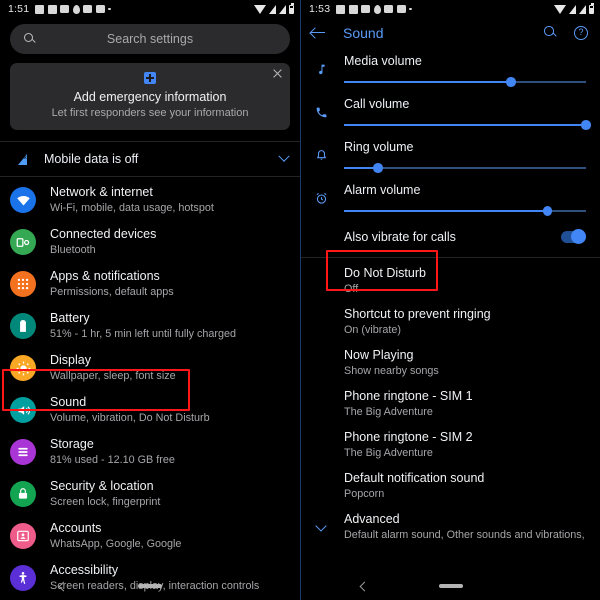  What do you see at coordinates (450, 362) in the screenshot?
I see `list-item-now-playing: Now Playing Show nearby songs` at bounding box center [450, 362].